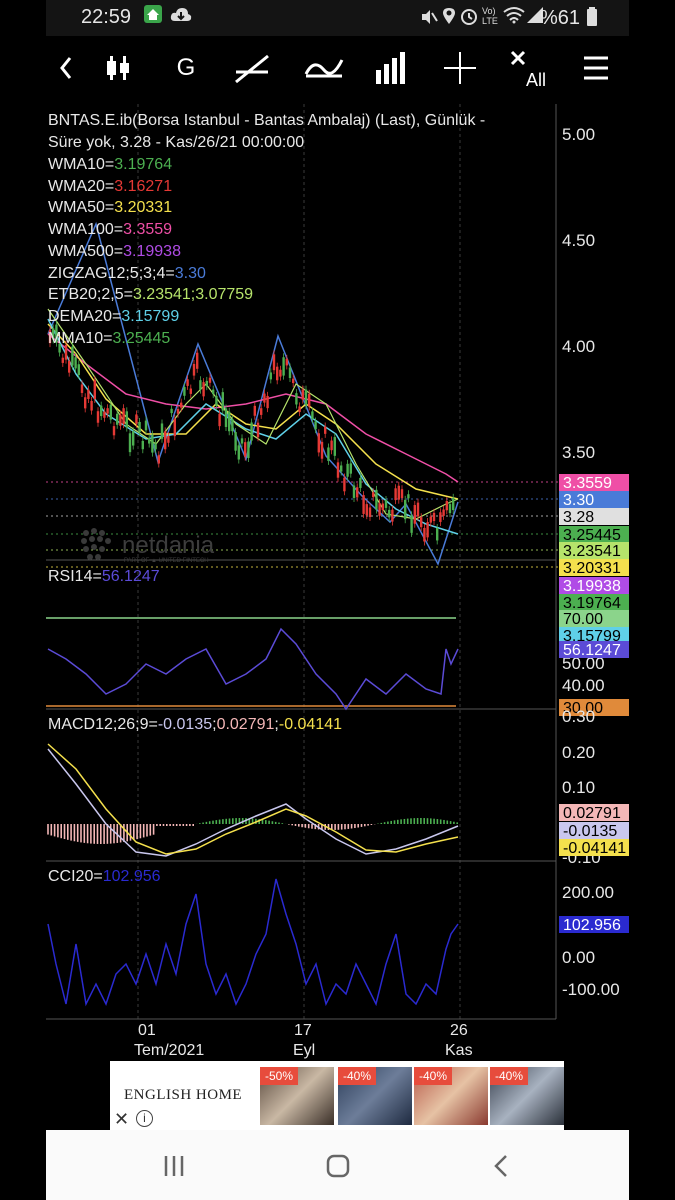 The height and width of the screenshot is (1200, 675). What do you see at coordinates (514, 17) in the screenshot?
I see `wifi-icon` at bounding box center [514, 17].